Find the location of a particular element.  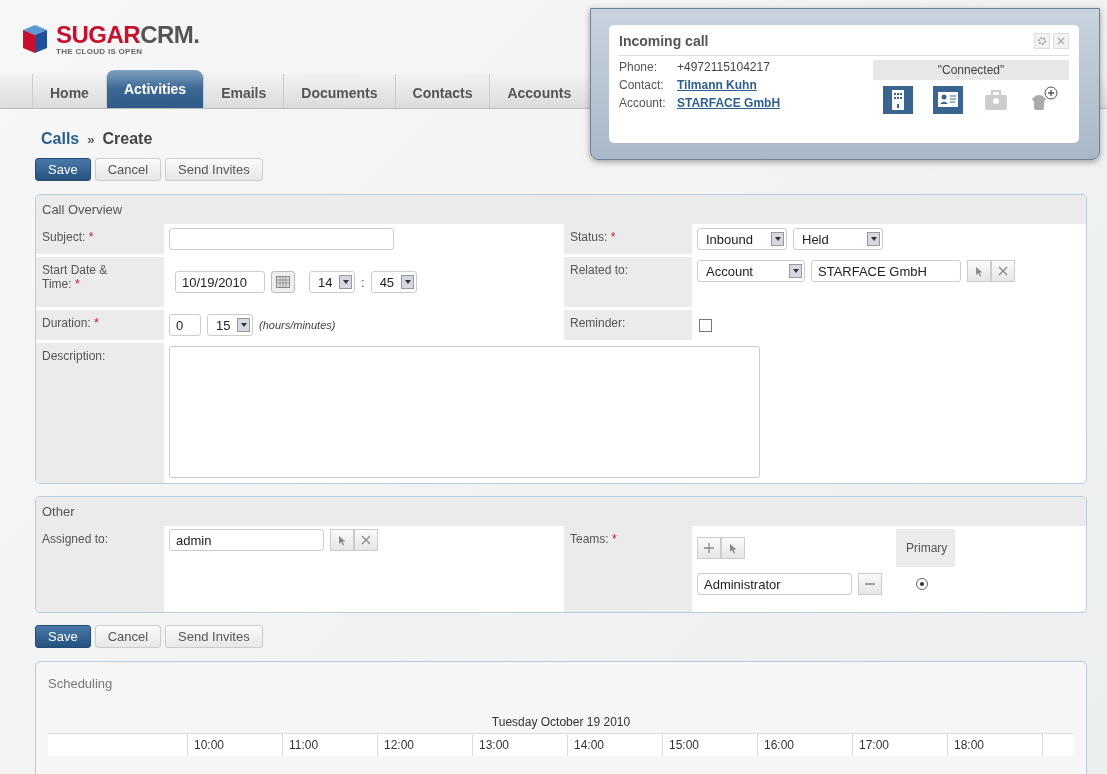

panel-title: Call Overview is located at coordinates (82, 209).